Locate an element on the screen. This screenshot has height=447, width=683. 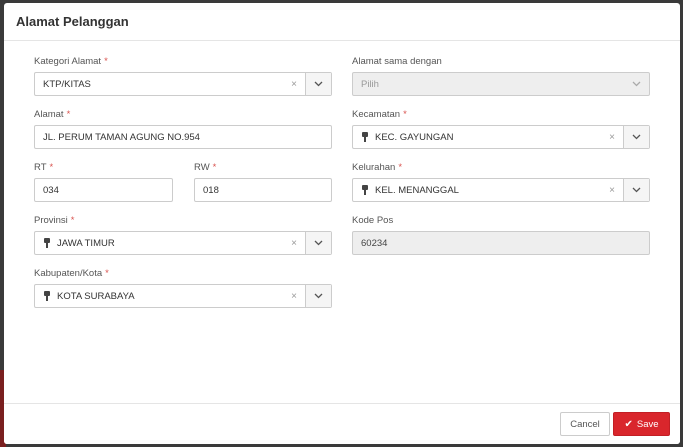
provinsi-select: JAWA TIMUR × is located at coordinates (183, 243).